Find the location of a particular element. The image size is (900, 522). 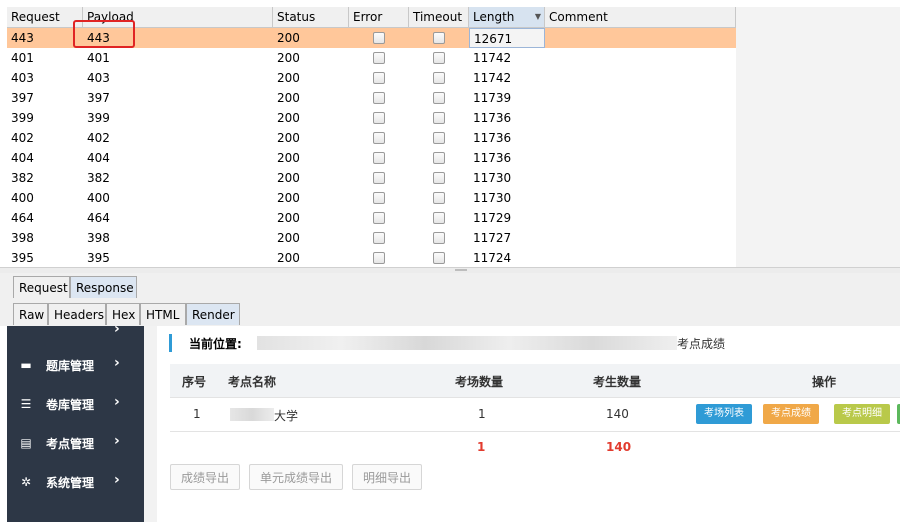

cell-payload: 395 is located at coordinates (98, 258).